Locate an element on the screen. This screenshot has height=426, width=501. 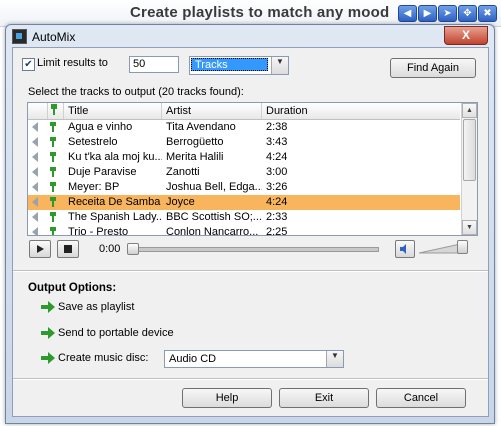
play-icon: ▶ is located at coordinates (427, 13).